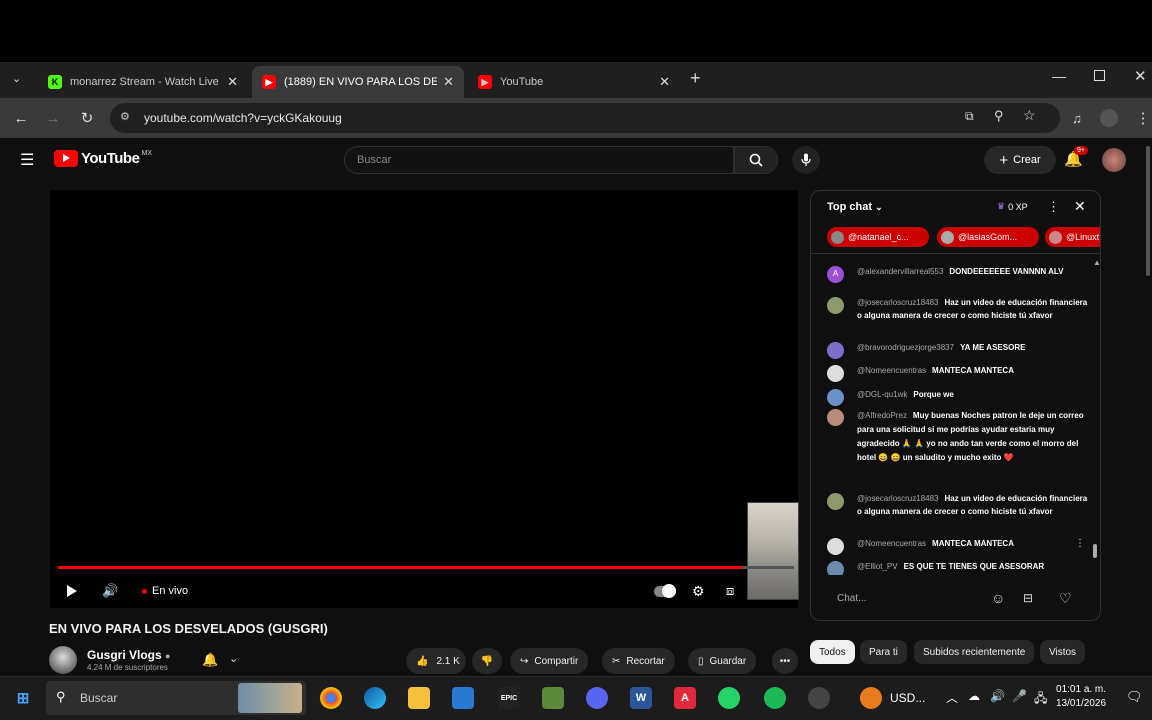 The image size is (1152, 720). I want to click on chat-message: @Elliot_PV ES QUE TE TIENES QUE ASESORAR, so click(958, 568).